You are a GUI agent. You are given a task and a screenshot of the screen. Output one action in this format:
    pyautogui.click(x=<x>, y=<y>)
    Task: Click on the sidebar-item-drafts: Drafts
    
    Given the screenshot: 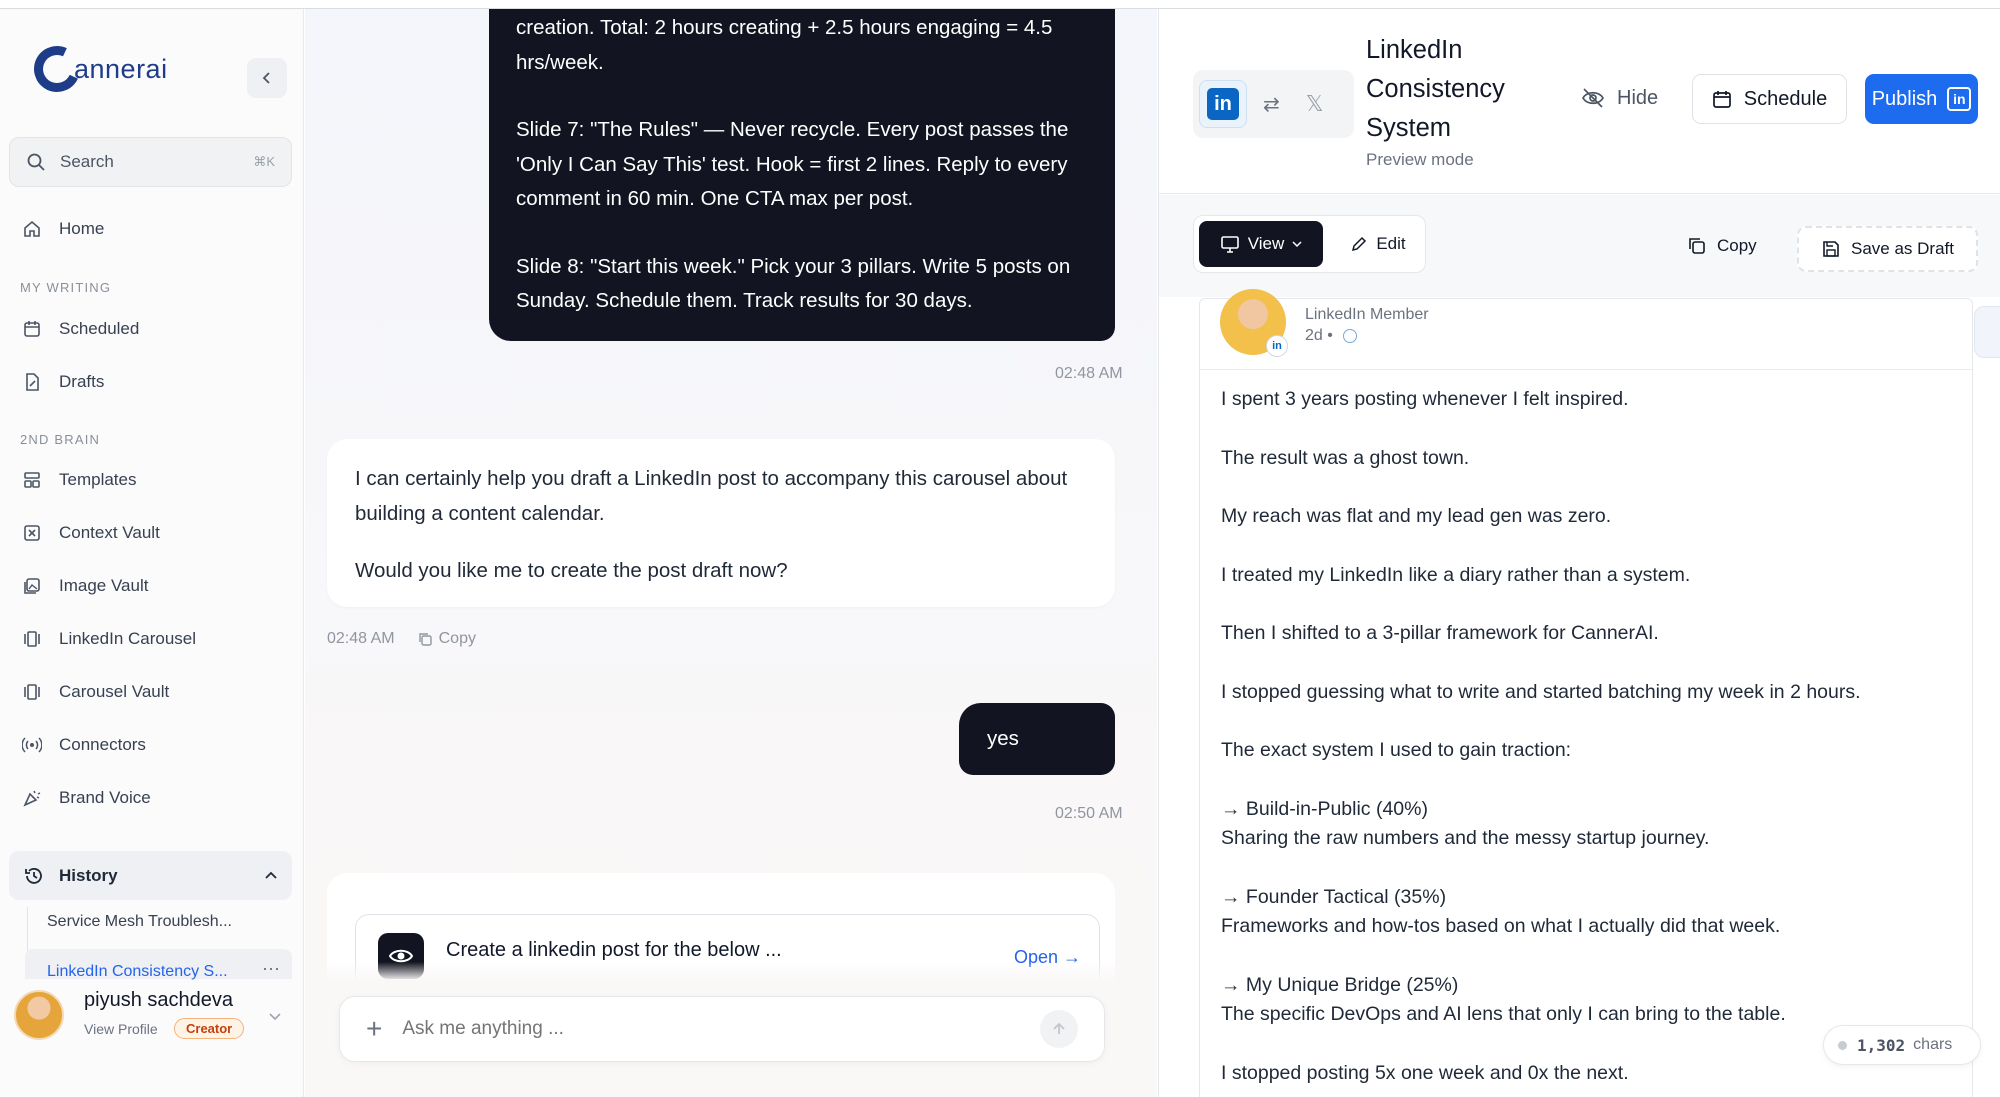 What is the action you would take?
    pyautogui.click(x=62, y=382)
    